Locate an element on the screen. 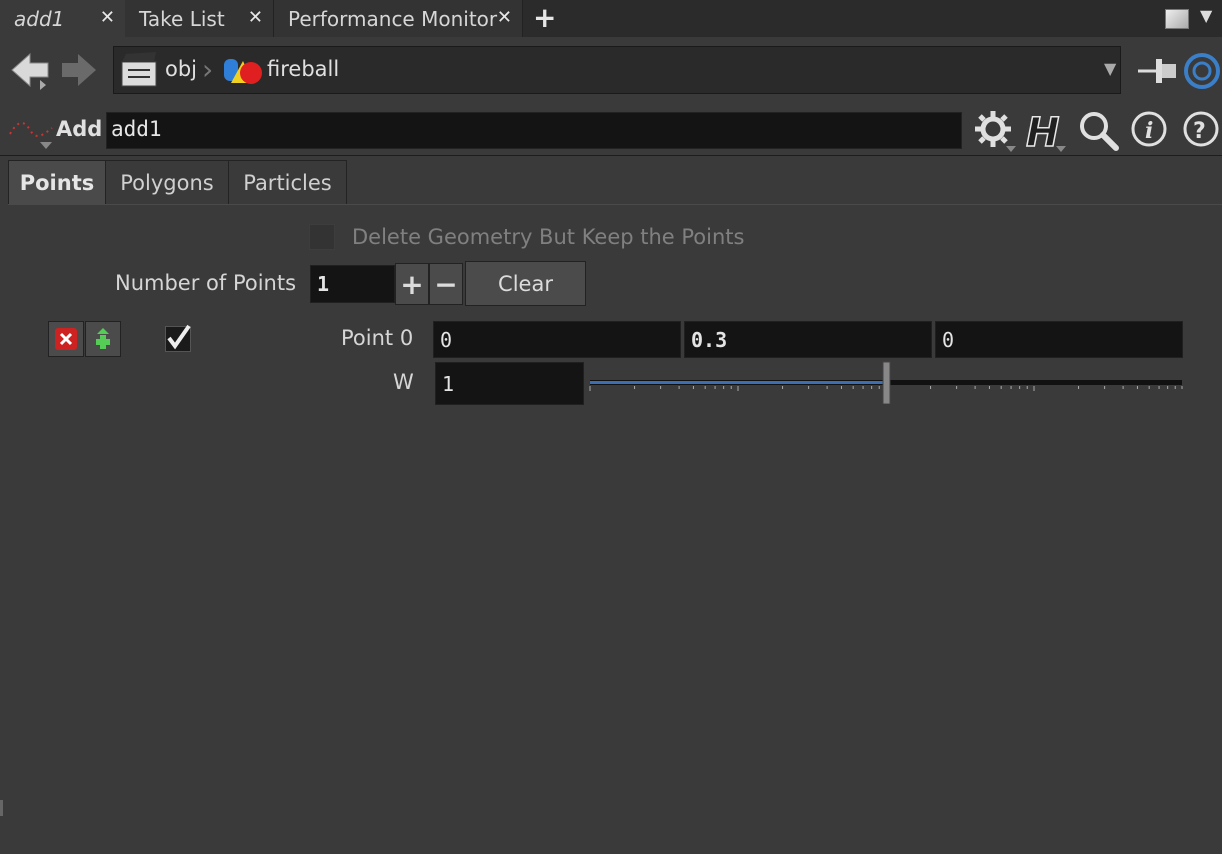 This screenshot has width=1222, height=854. path-bar: obj › fireball ▼ is located at coordinates (617, 70).